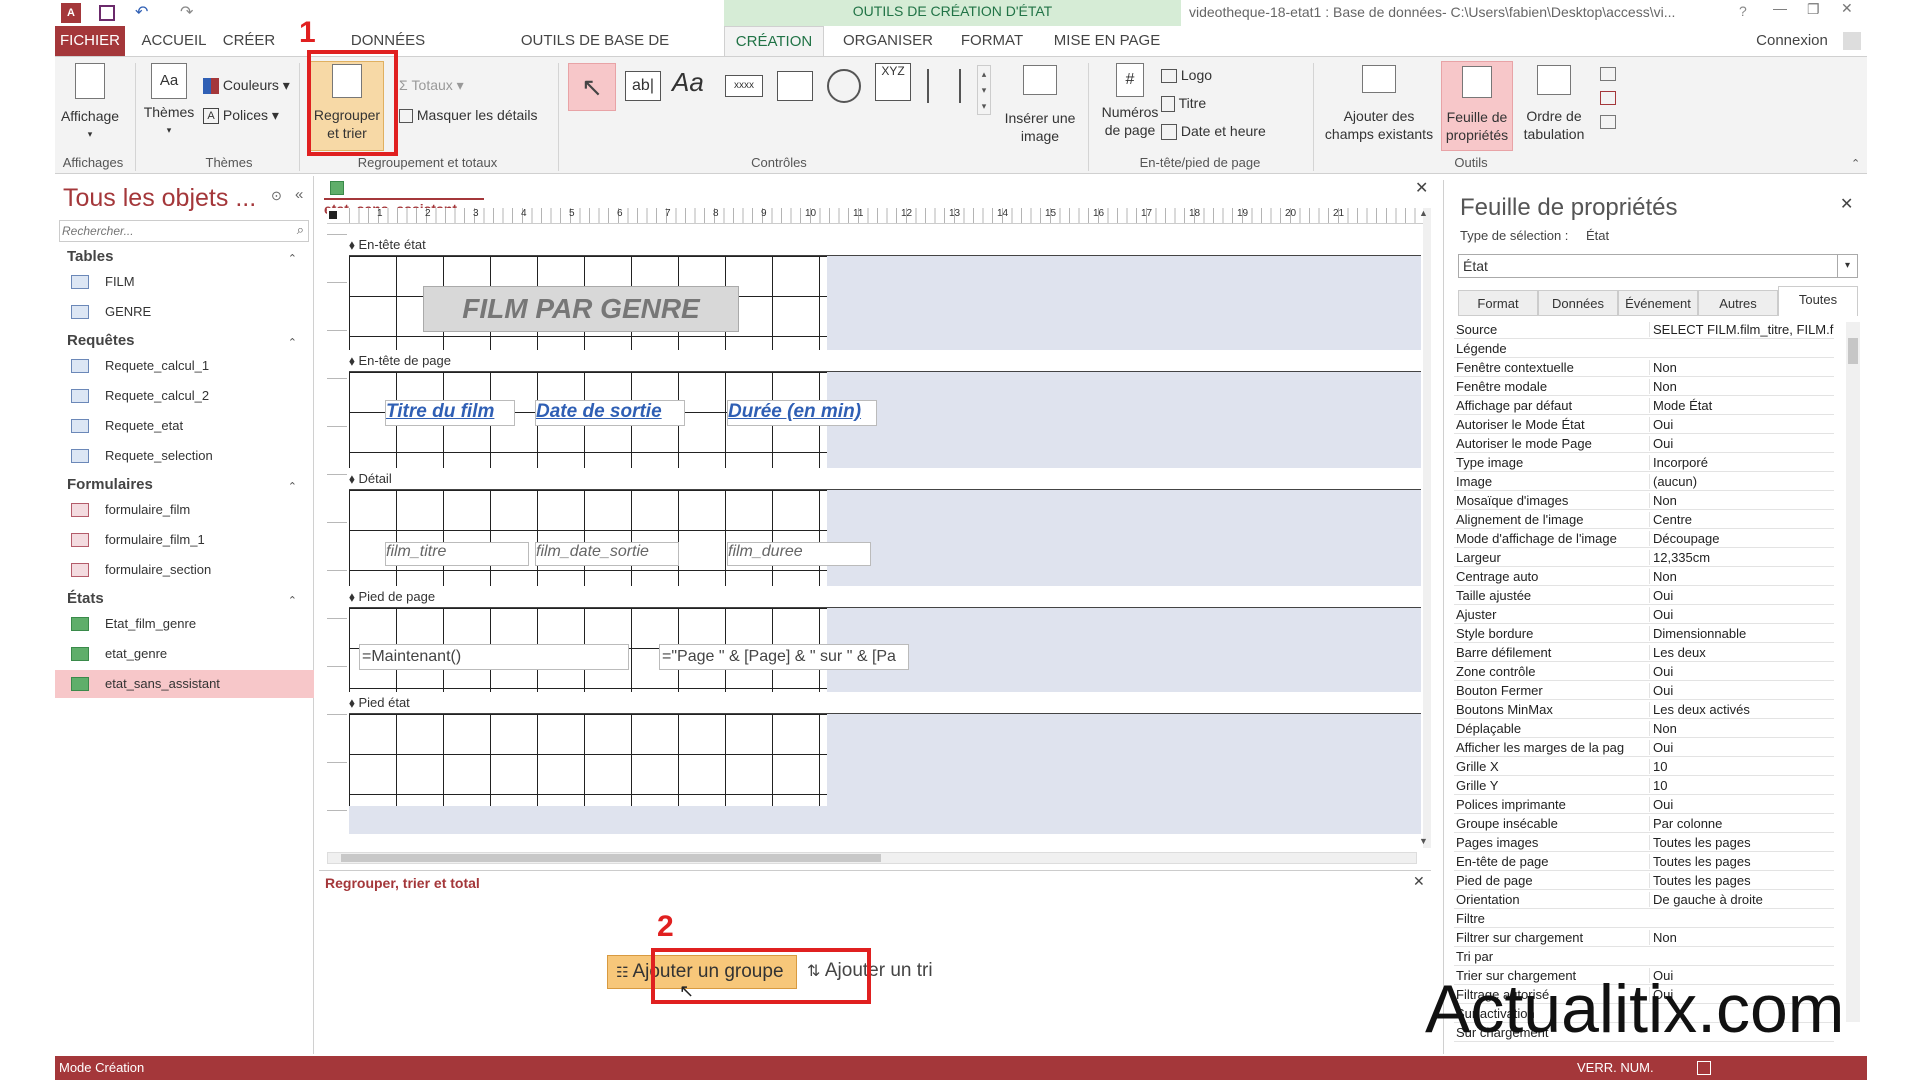  Describe the element at coordinates (744, 86) in the screenshot. I see `button-control-icon: xxxx` at that location.